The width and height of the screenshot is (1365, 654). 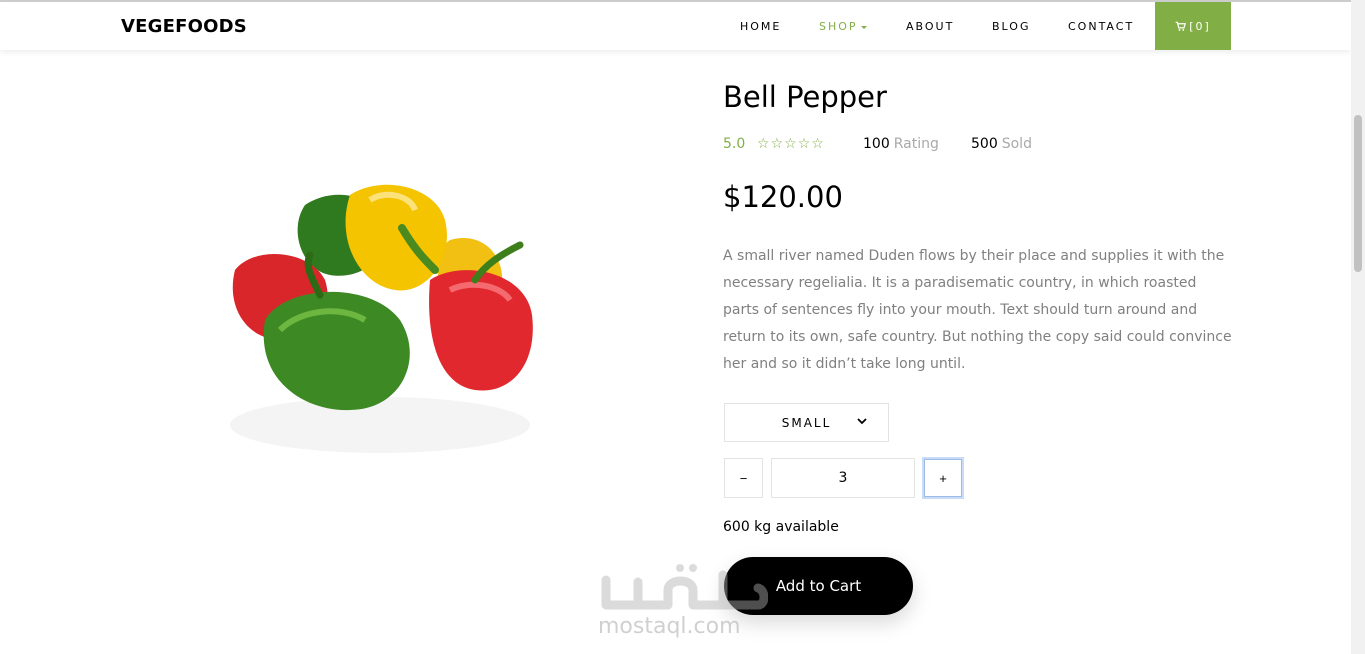 I want to click on caret-down-icon, so click(x=863, y=27).